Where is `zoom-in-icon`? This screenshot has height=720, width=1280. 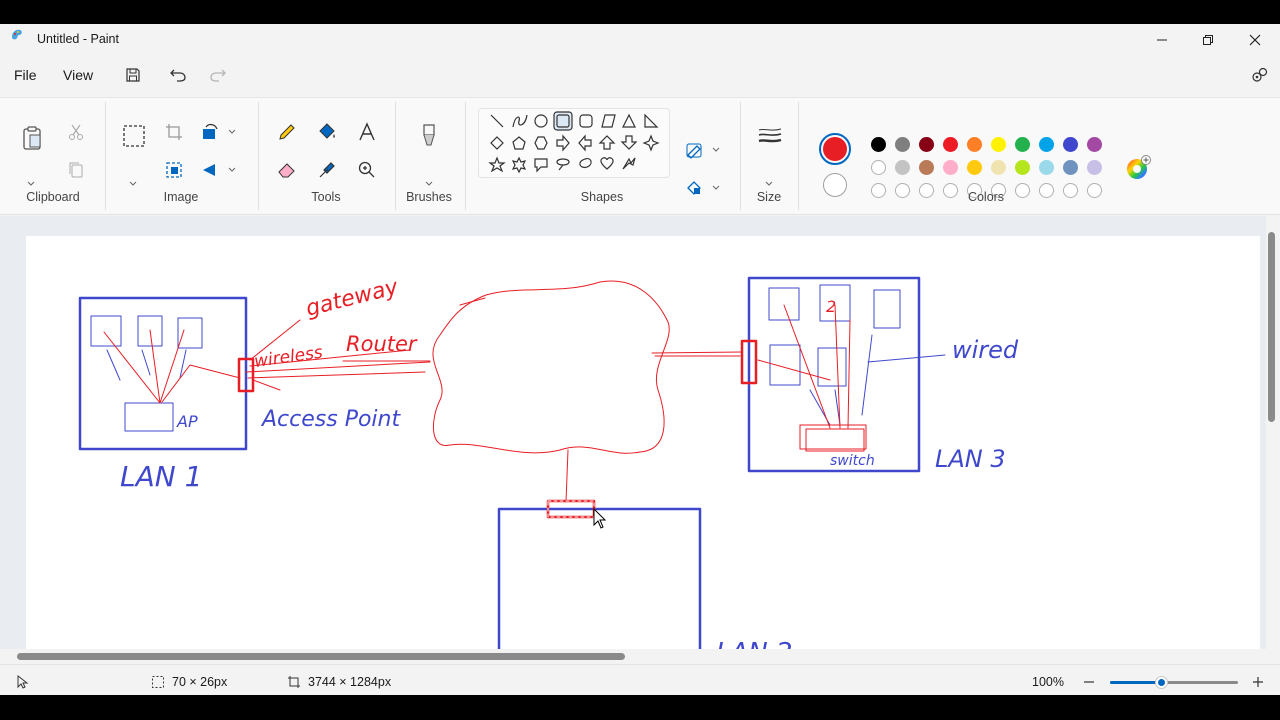 zoom-in-icon is located at coordinates (1258, 682).